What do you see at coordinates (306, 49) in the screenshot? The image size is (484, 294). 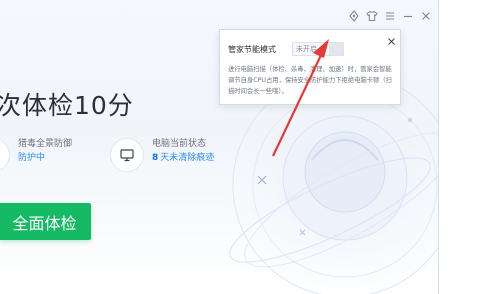 I see `toggle-state-label: 未开启` at bounding box center [306, 49].